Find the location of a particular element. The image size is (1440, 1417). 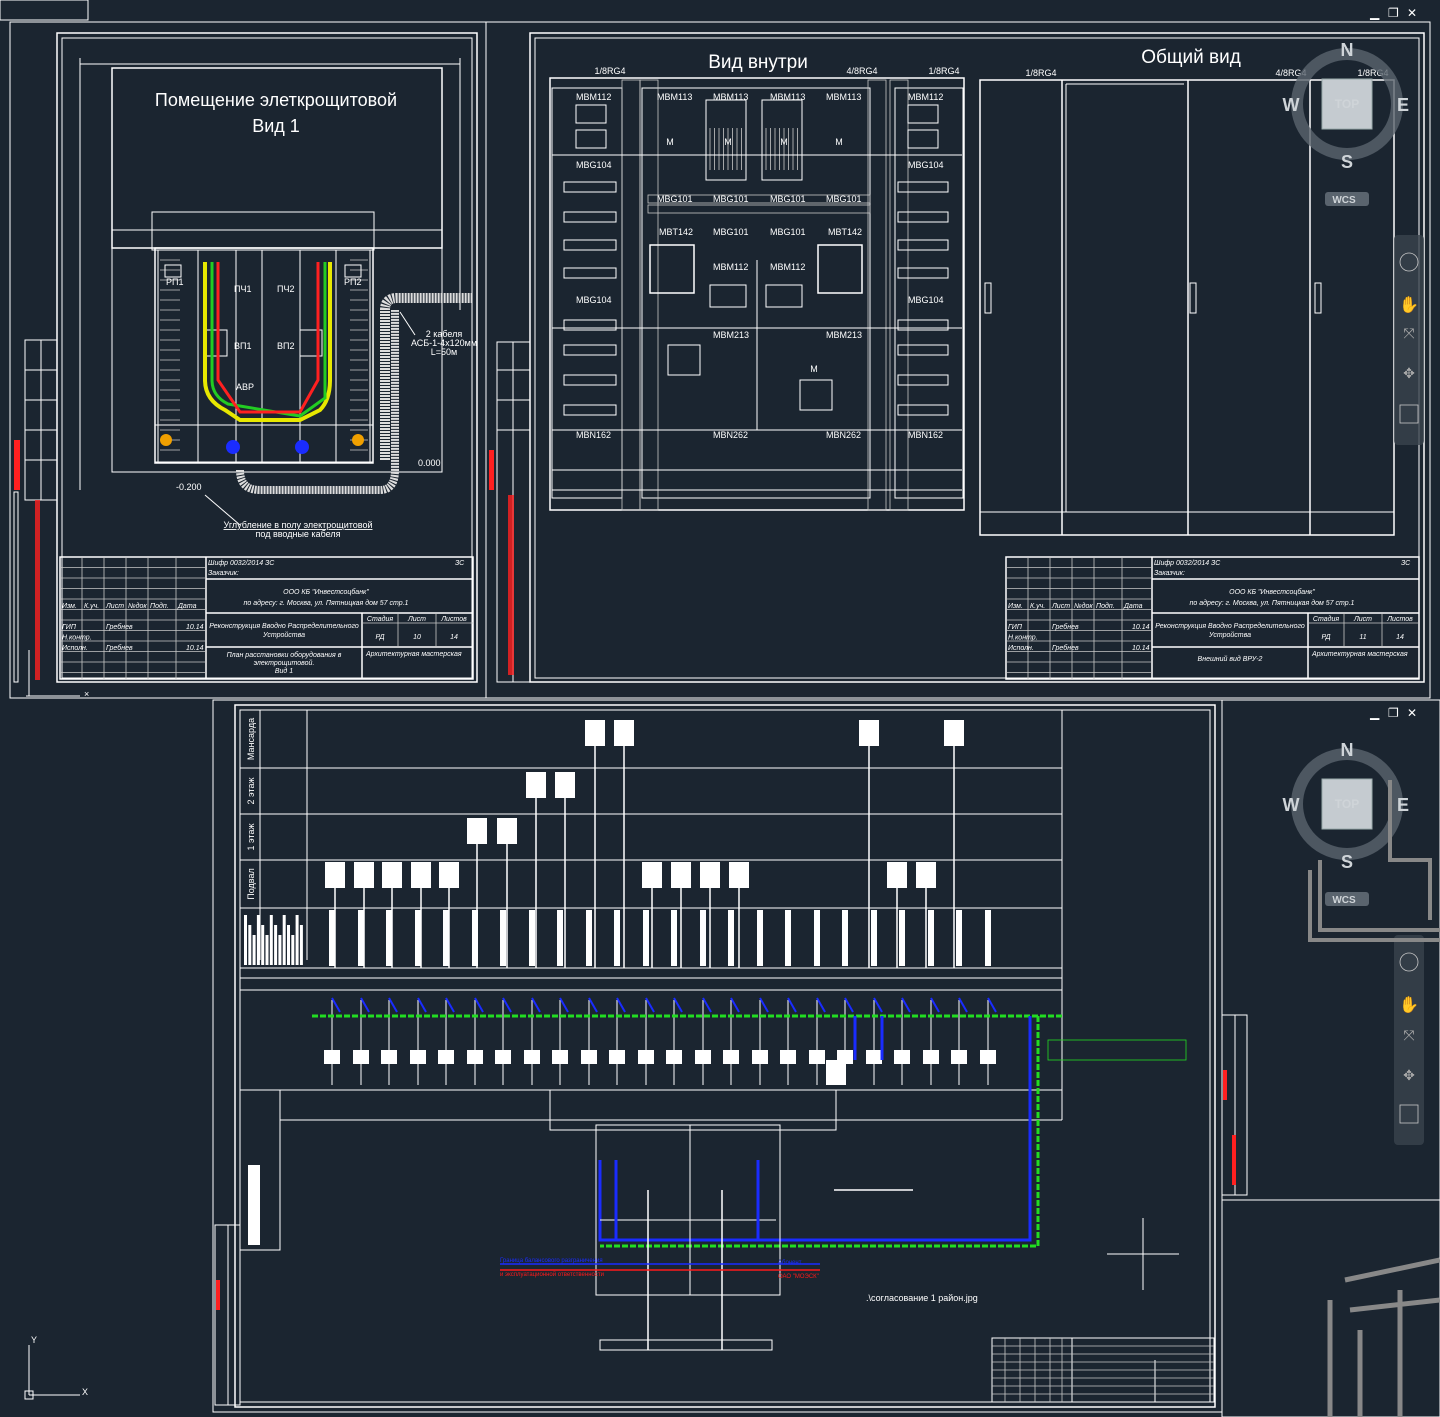

drawing-name: электрощитовой. is located at coordinates (284, 663).